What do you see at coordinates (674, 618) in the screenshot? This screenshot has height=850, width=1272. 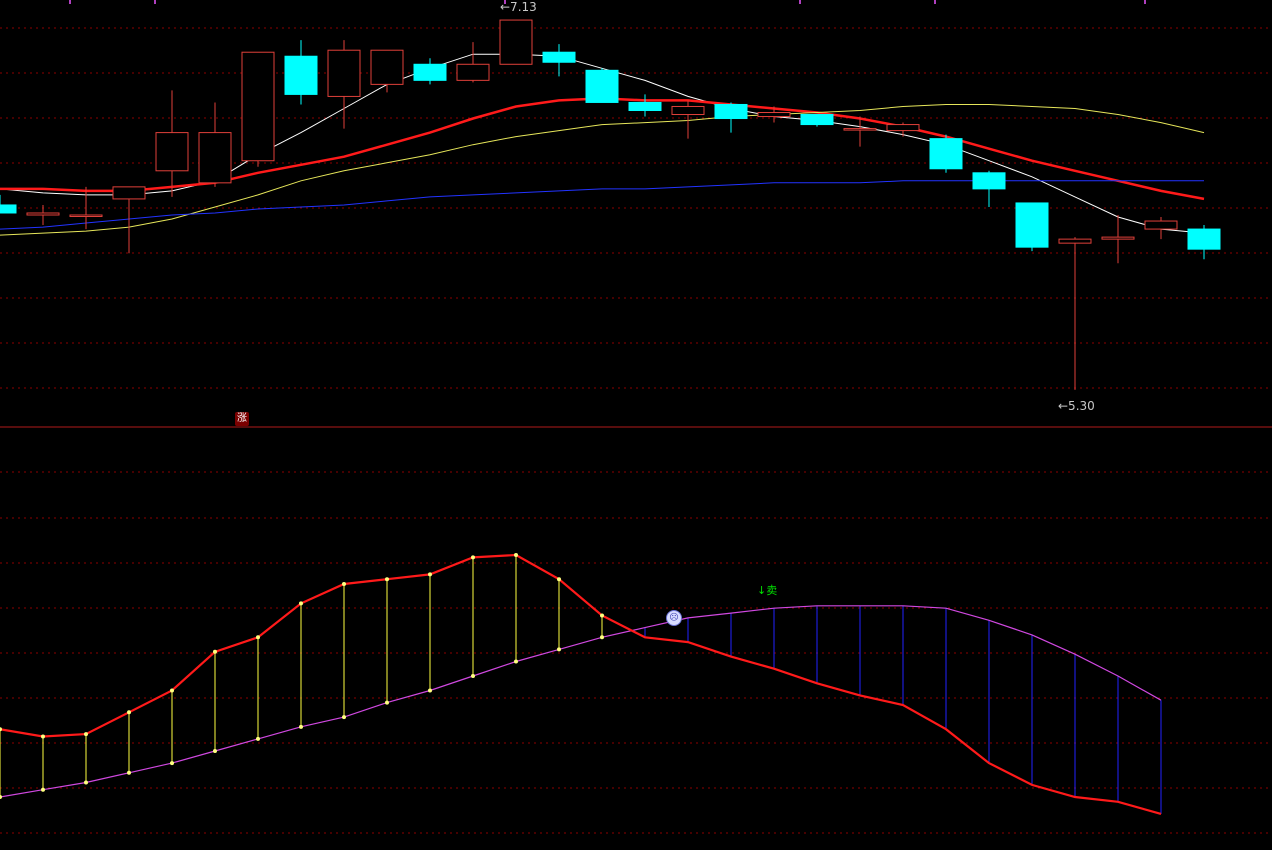 I see `face-icon: ☹` at bounding box center [674, 618].